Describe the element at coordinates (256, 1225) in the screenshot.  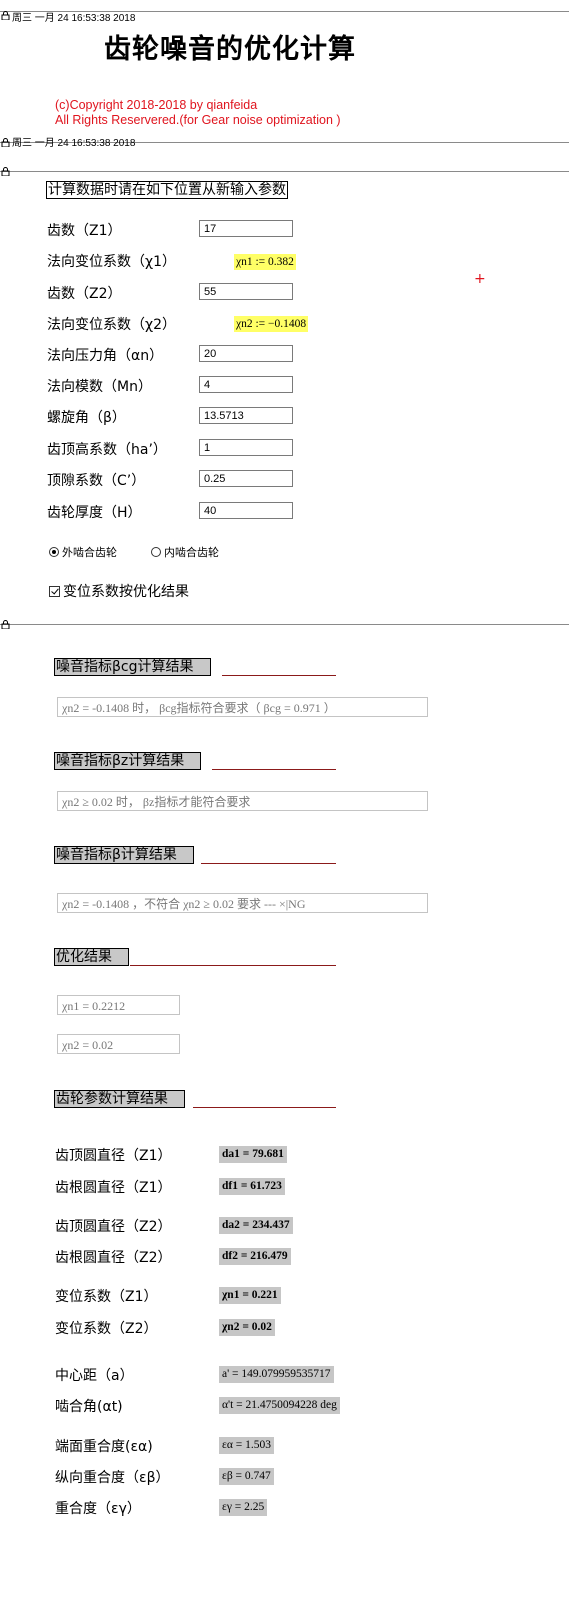
I see `tip-diameter-z2-value: da2 = 234.437` at that location.